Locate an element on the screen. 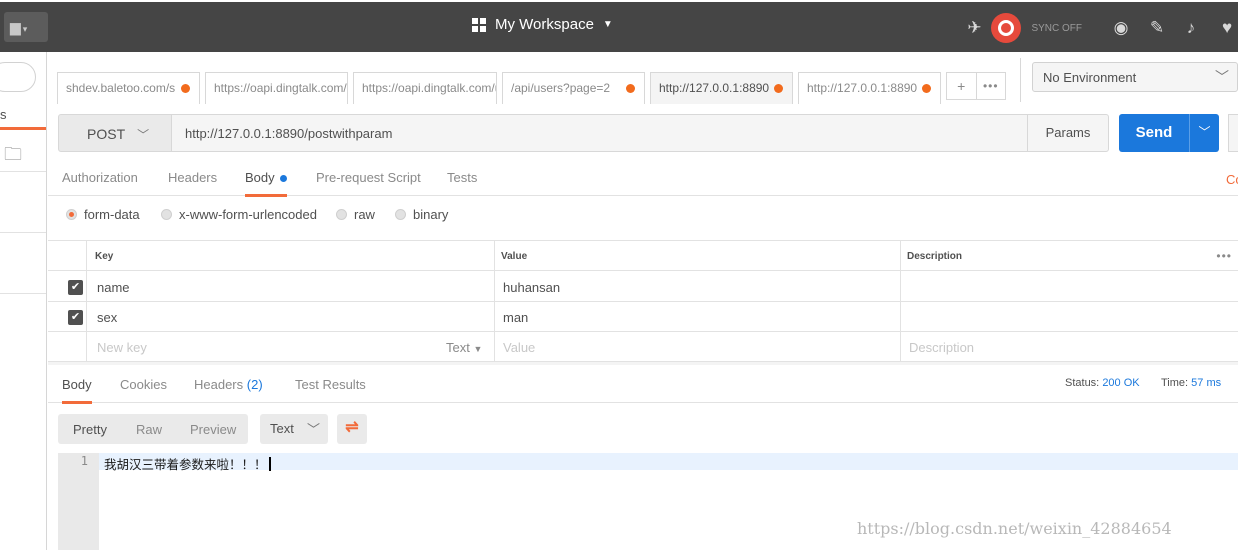 The width and height of the screenshot is (1238, 550). format-preview: Preview is located at coordinates (213, 429).